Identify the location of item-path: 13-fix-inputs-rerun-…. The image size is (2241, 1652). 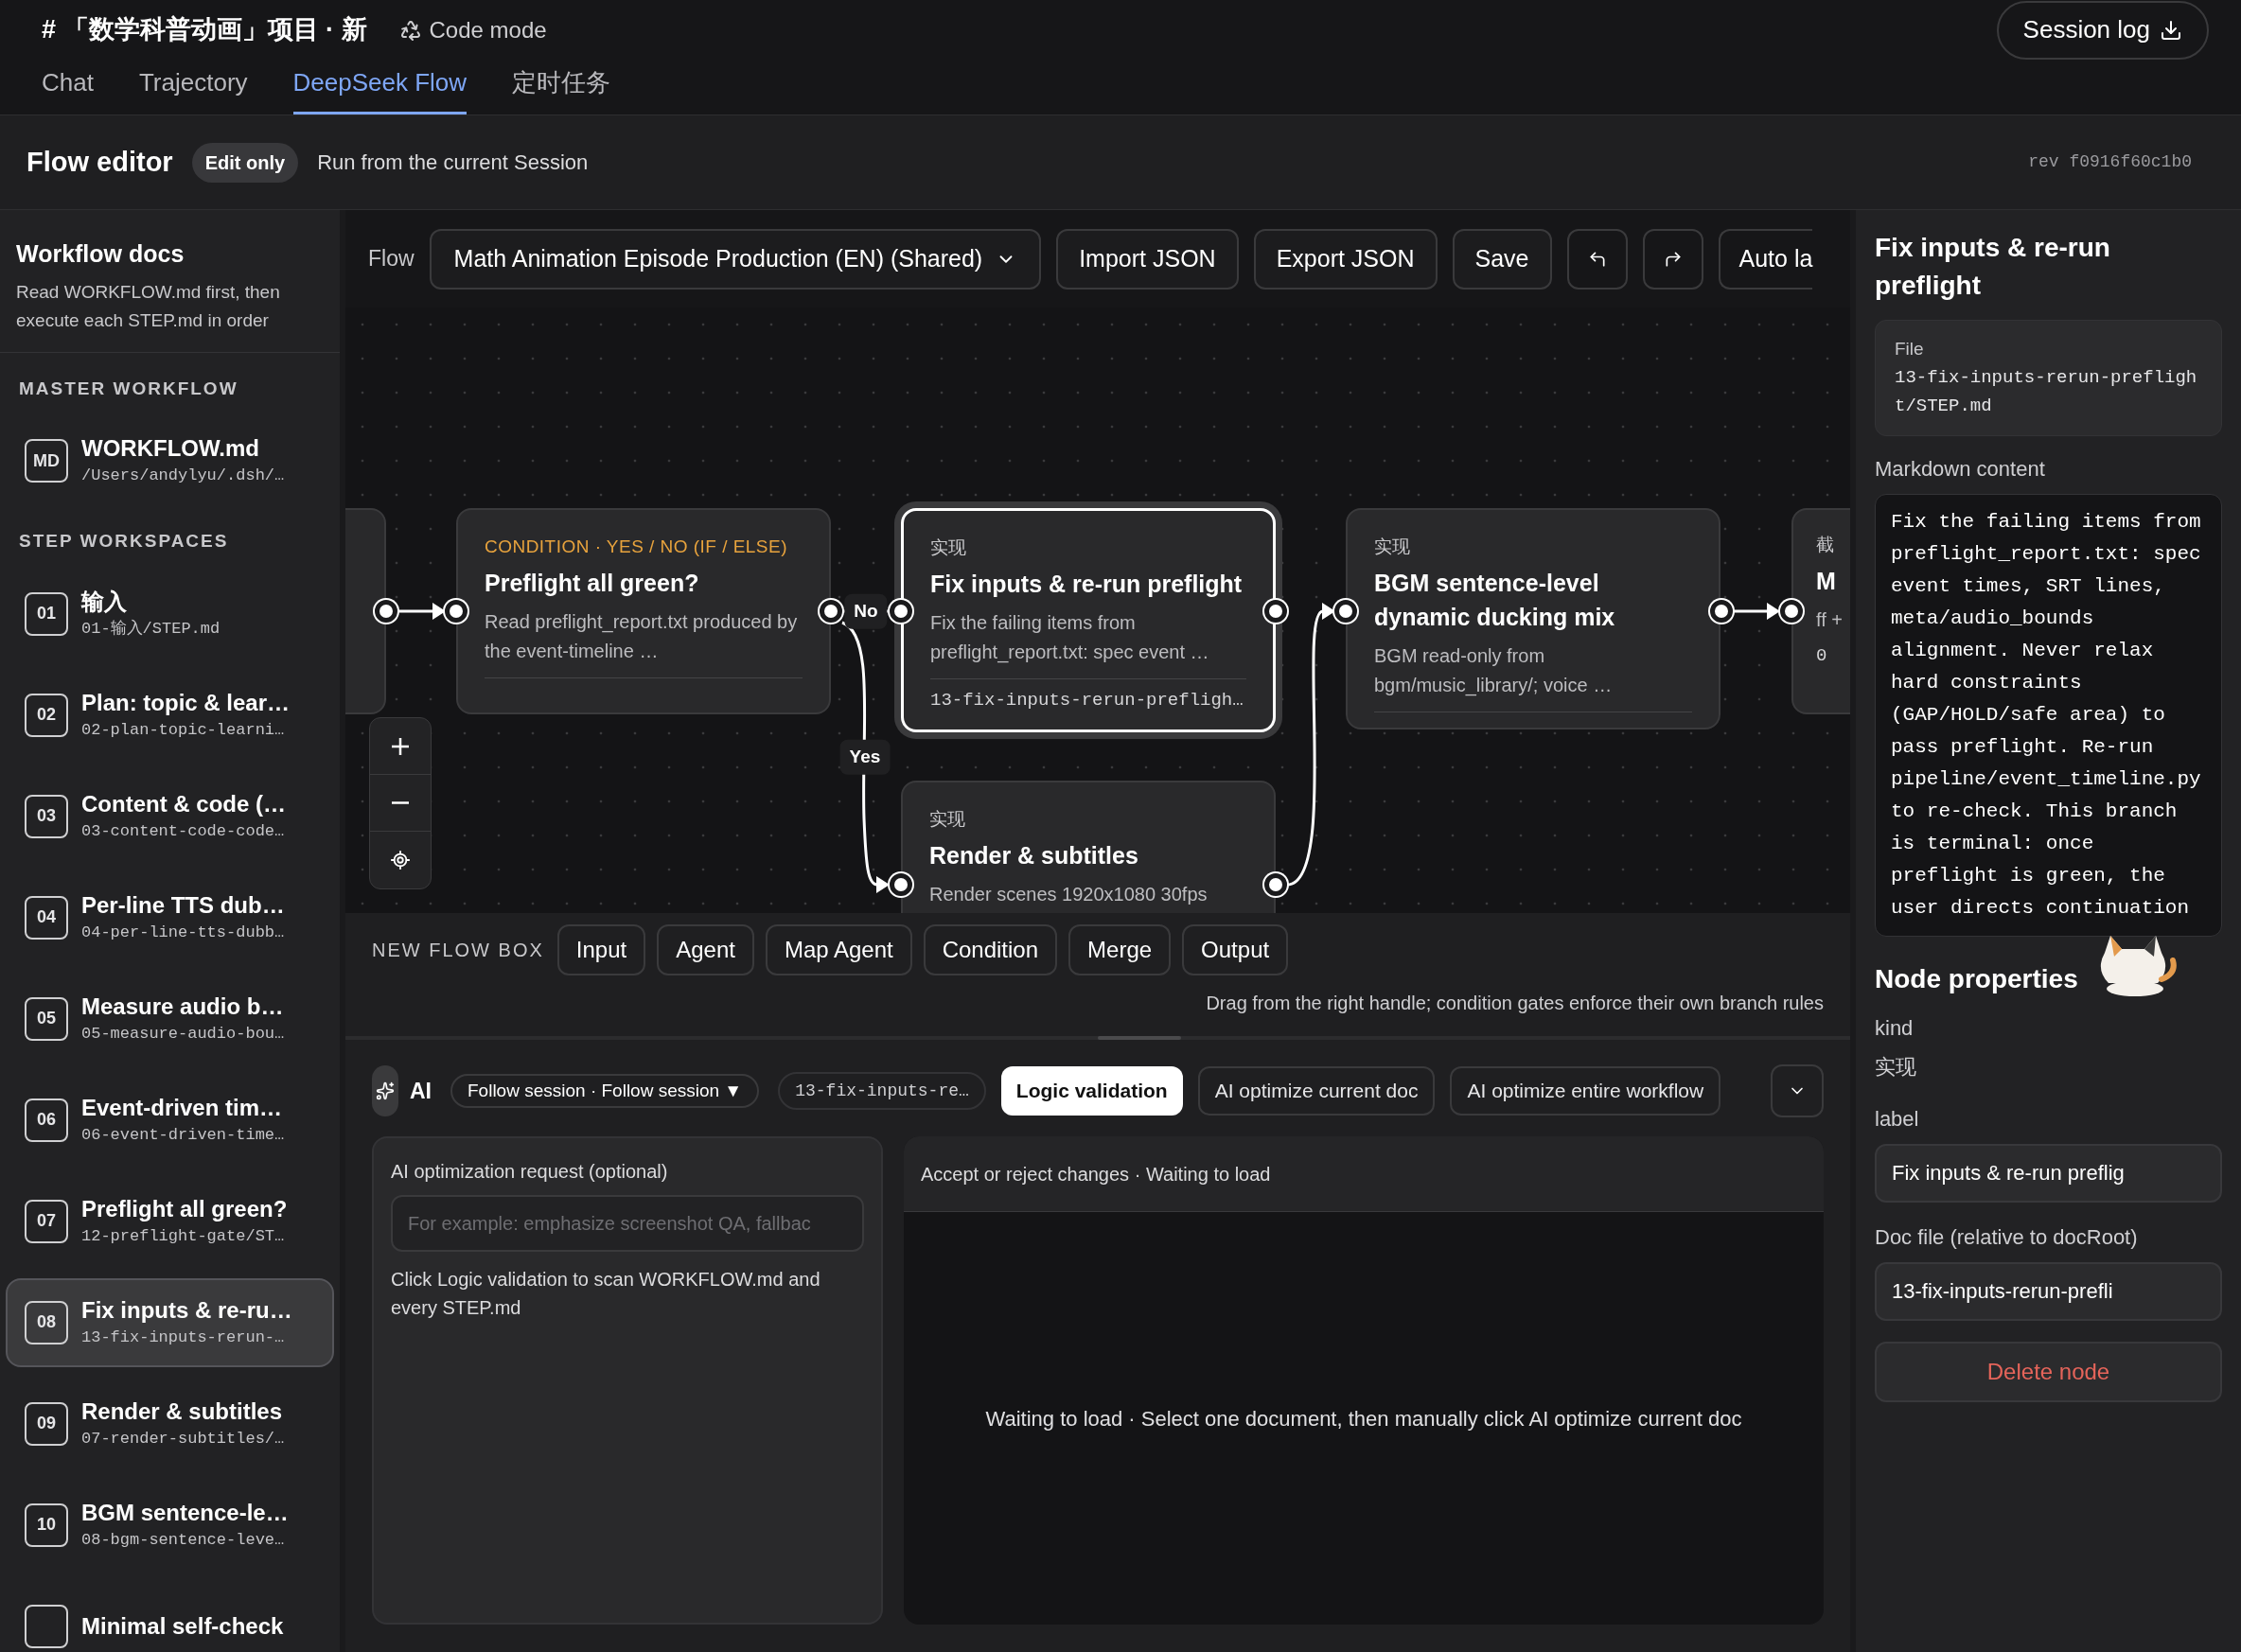
(183, 1337).